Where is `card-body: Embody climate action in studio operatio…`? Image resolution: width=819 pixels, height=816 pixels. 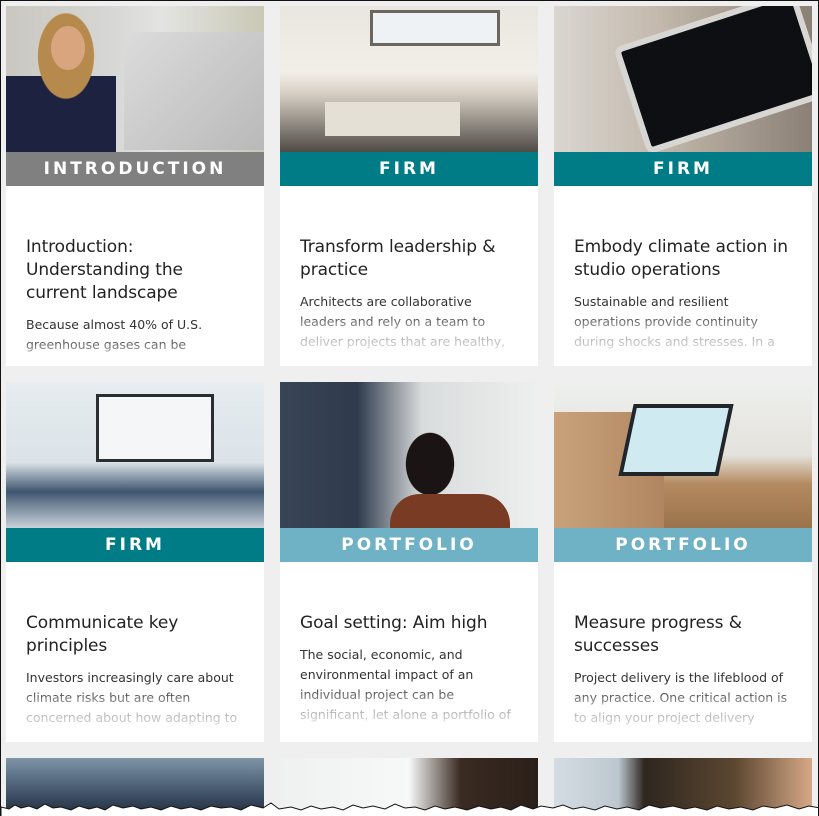 card-body: Embody climate action in studio operatio… is located at coordinates (683, 276).